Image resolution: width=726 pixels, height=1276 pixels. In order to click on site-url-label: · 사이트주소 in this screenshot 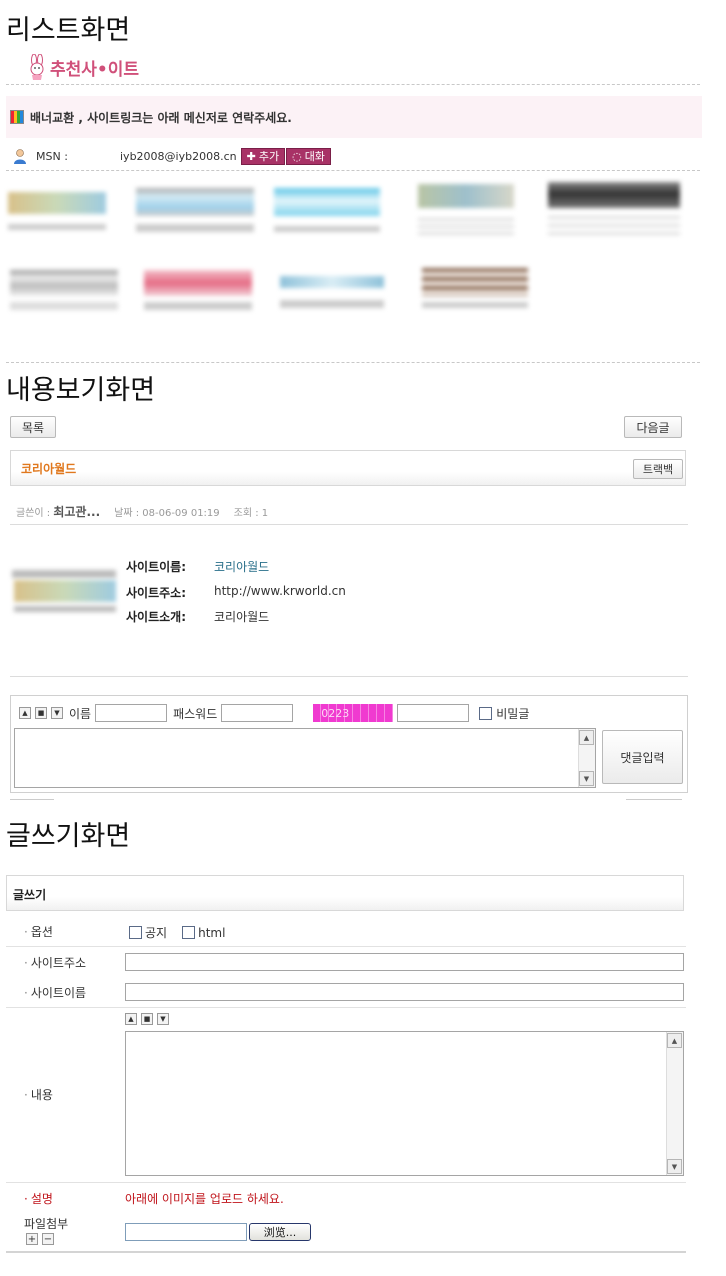, I will do `click(55, 963)`.